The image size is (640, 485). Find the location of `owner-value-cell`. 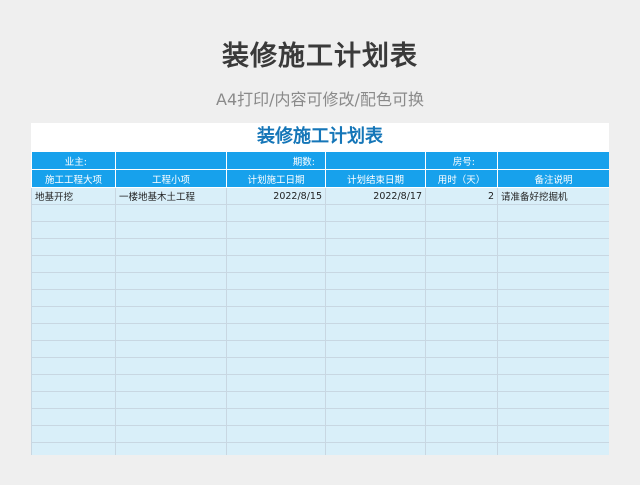

owner-value-cell is located at coordinates (171, 160).